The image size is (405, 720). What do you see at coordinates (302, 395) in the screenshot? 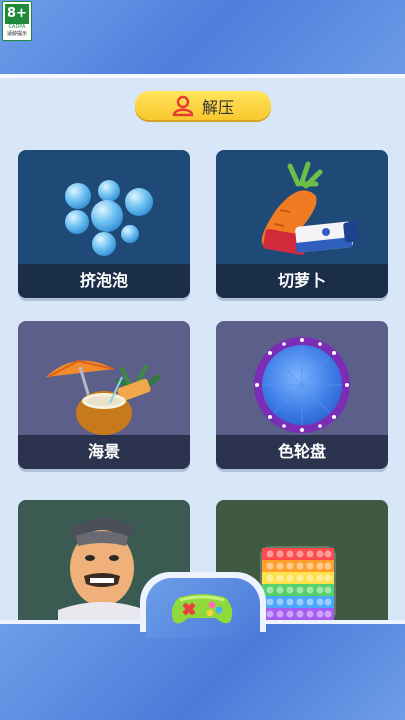
I see `card-color-wheel: 色轮盘` at bounding box center [302, 395].